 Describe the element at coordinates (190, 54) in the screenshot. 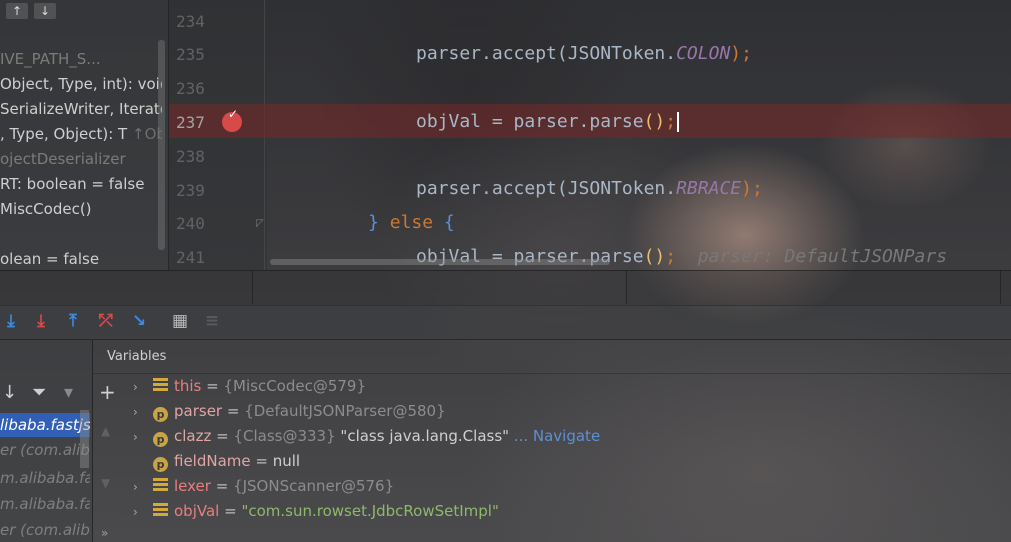

I see `line-number: 235` at that location.